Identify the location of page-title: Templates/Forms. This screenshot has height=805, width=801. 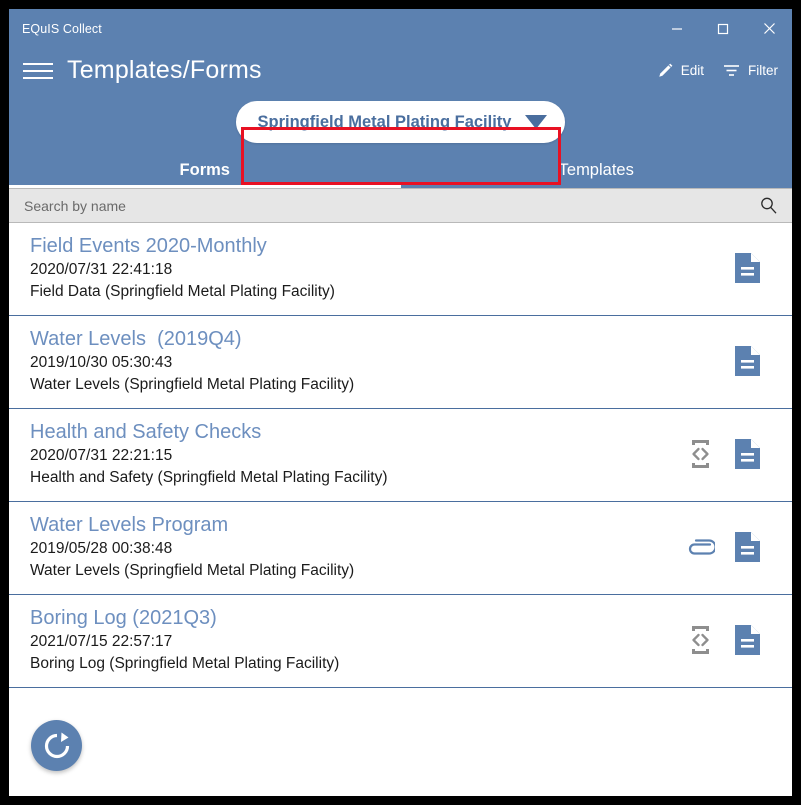
(164, 70).